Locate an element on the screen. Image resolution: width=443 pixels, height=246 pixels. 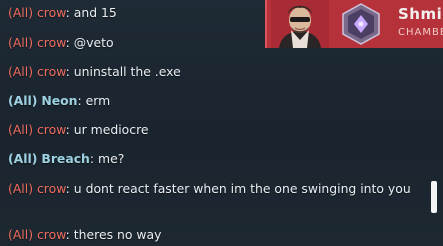
player-name: Shmic is located at coordinates (420, 14).